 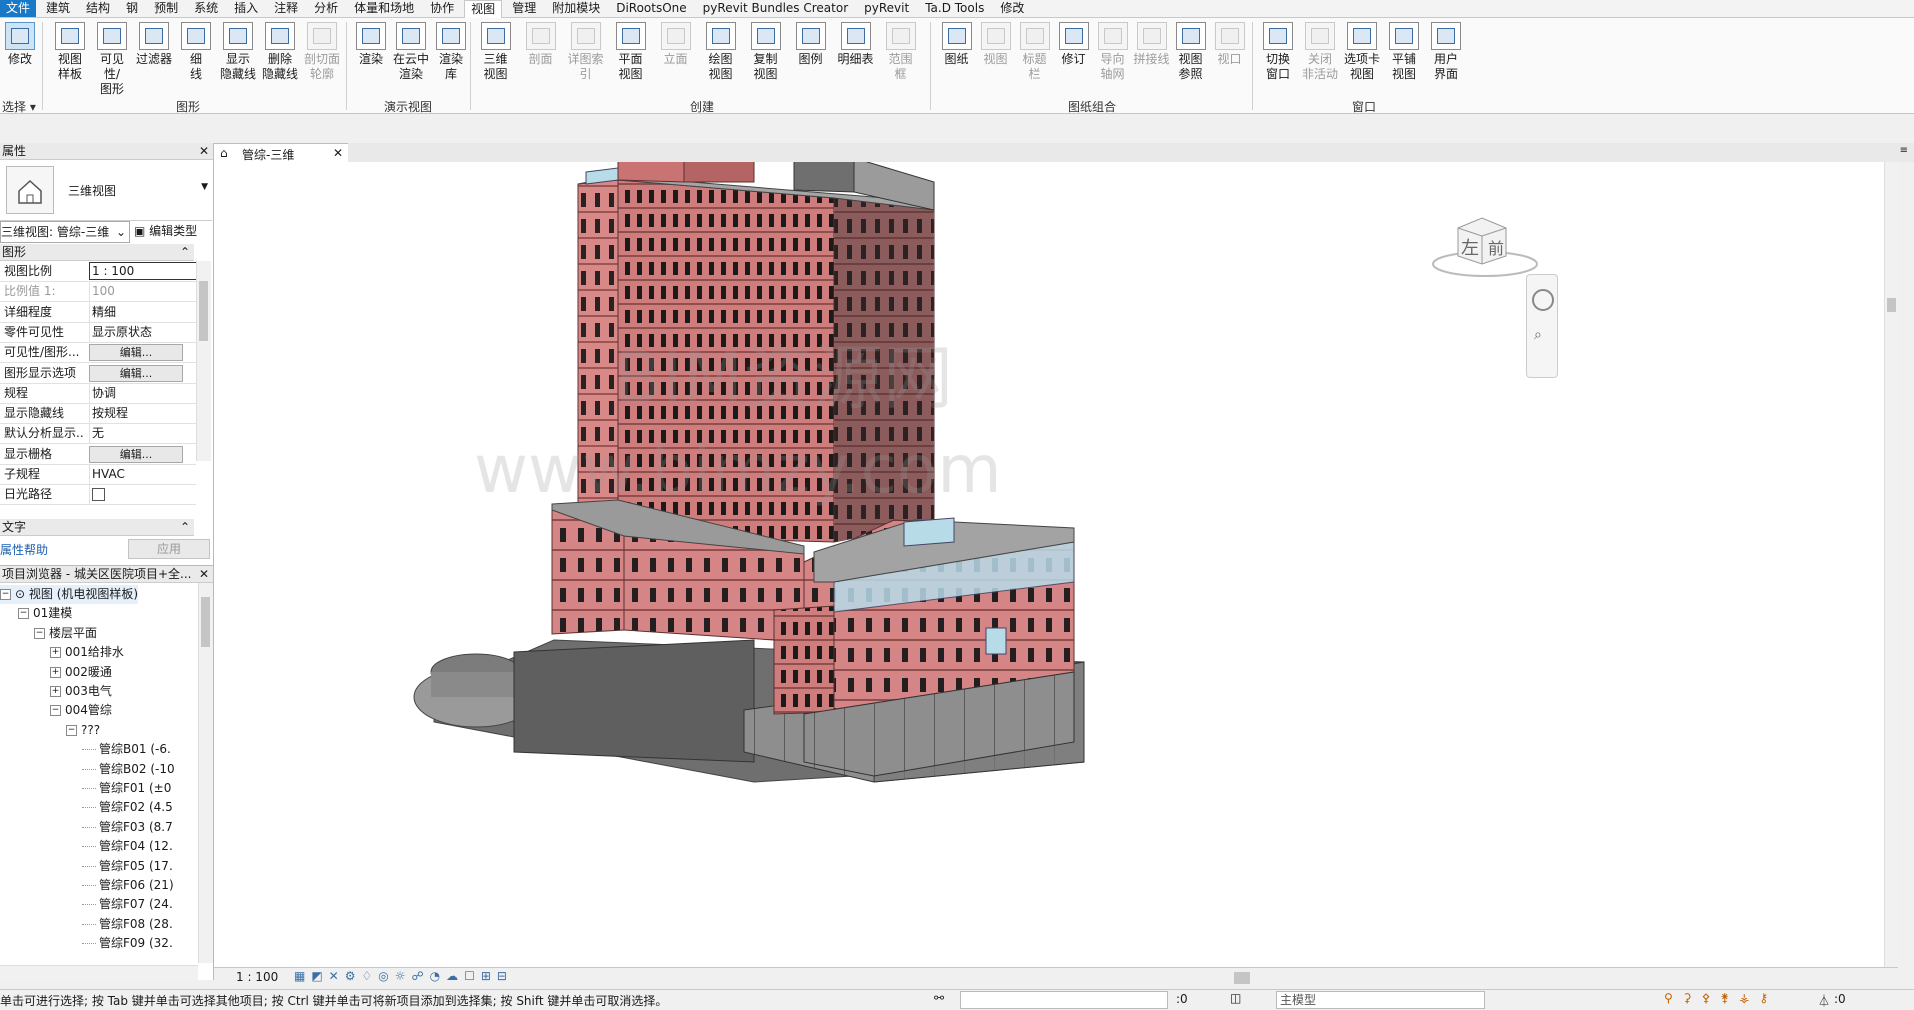 I want to click on viewcube: 左 前, so click(x=1485, y=249).